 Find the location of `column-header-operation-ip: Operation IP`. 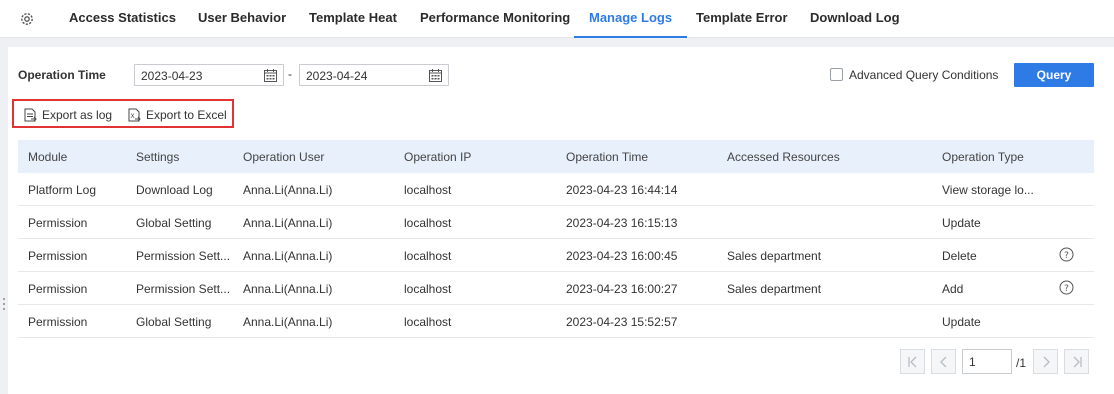

column-header-operation-ip: Operation IP is located at coordinates (438, 157).